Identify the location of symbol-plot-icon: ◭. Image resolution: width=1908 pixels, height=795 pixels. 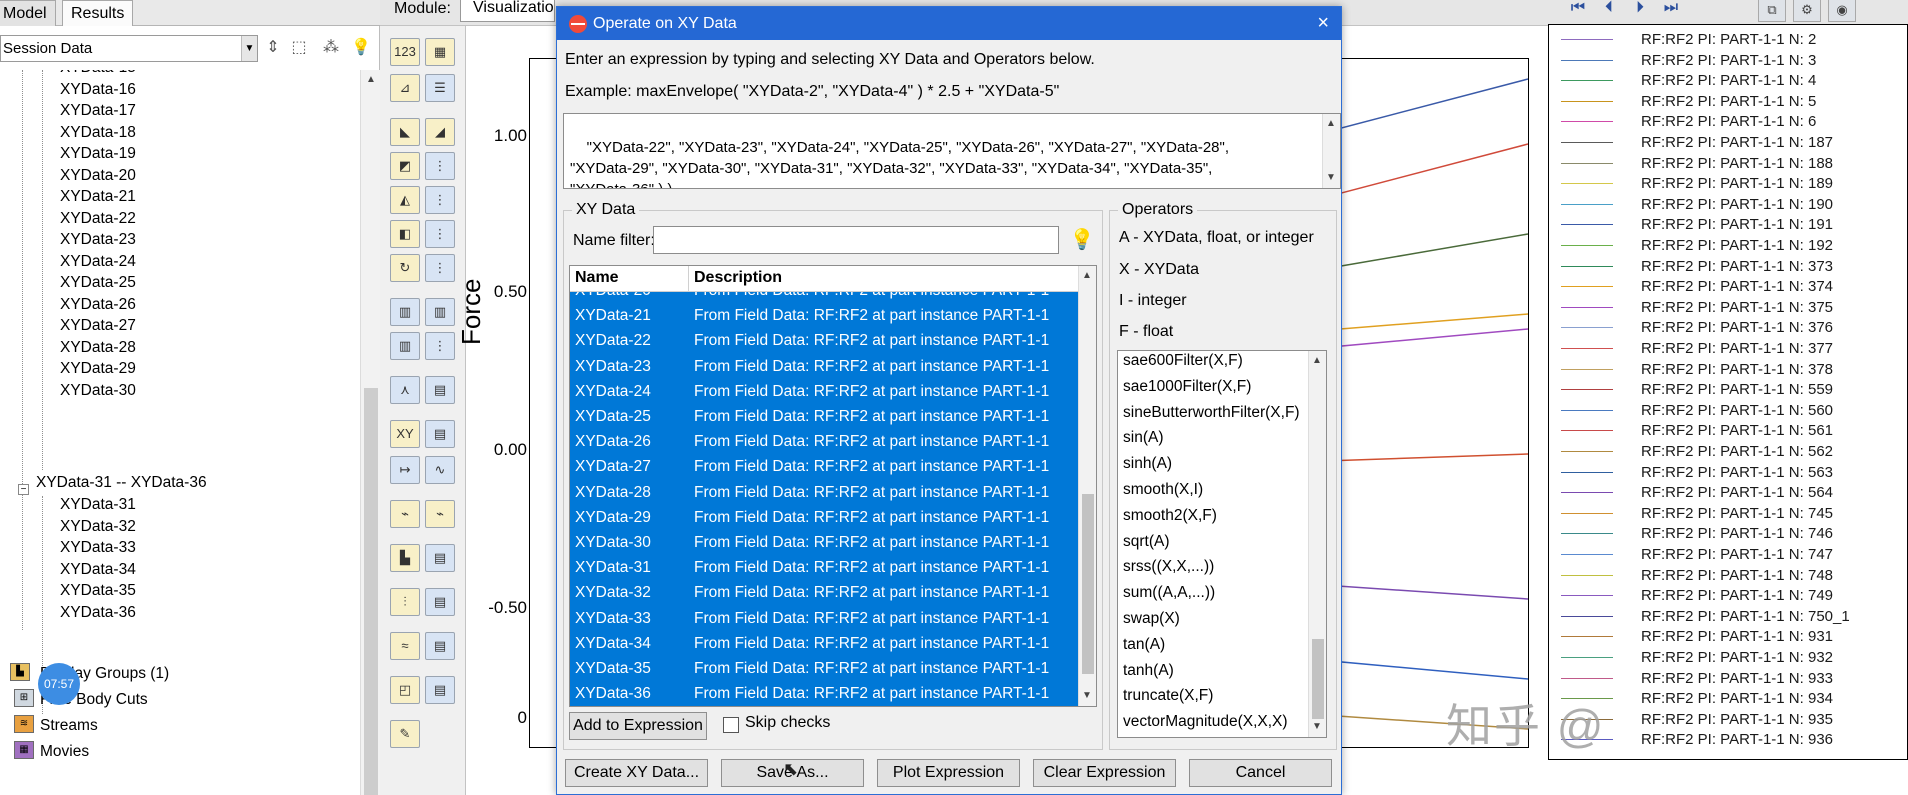
(405, 200).